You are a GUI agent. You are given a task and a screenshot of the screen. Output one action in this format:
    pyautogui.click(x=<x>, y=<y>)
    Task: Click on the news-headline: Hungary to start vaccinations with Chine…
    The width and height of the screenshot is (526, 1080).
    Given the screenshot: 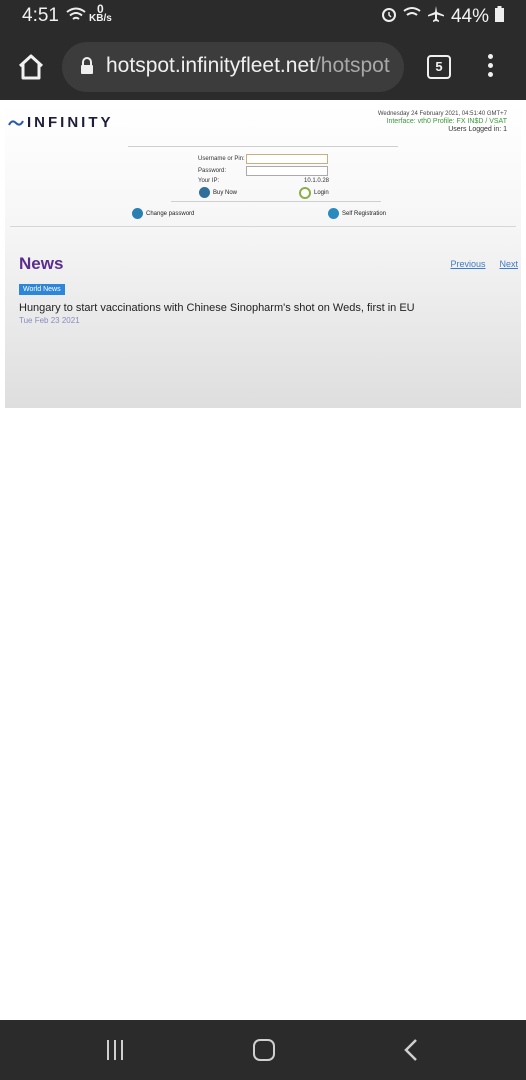 What is the action you would take?
    pyautogui.click(x=217, y=308)
    